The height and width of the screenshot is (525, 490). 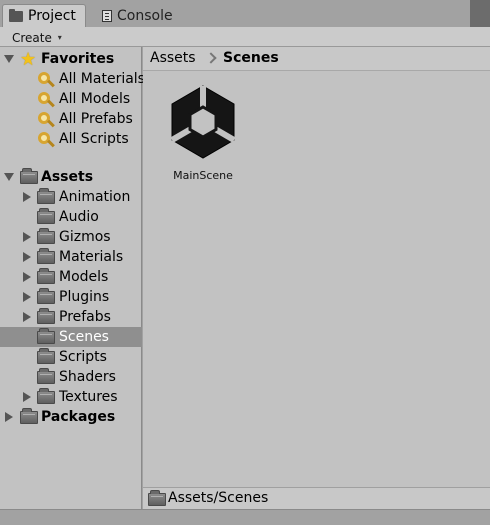 I want to click on tree-item-animation: Animation, so click(x=71, y=197).